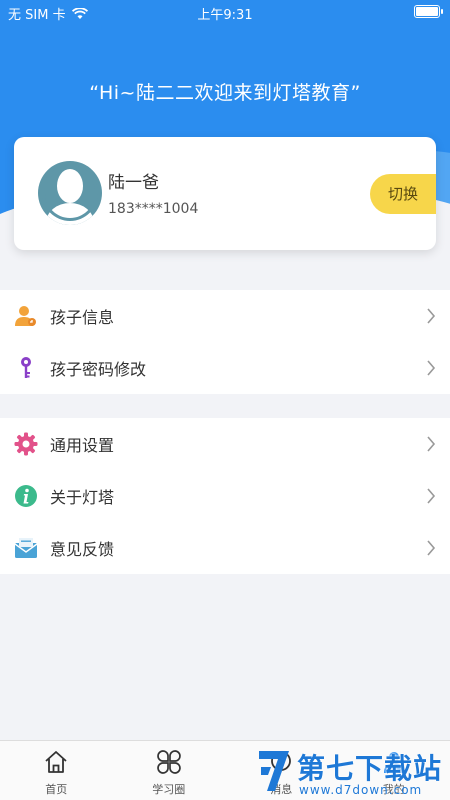 Image resolution: width=450 pixels, height=800 pixels. Describe the element at coordinates (70, 193) in the screenshot. I see `avatar` at that location.